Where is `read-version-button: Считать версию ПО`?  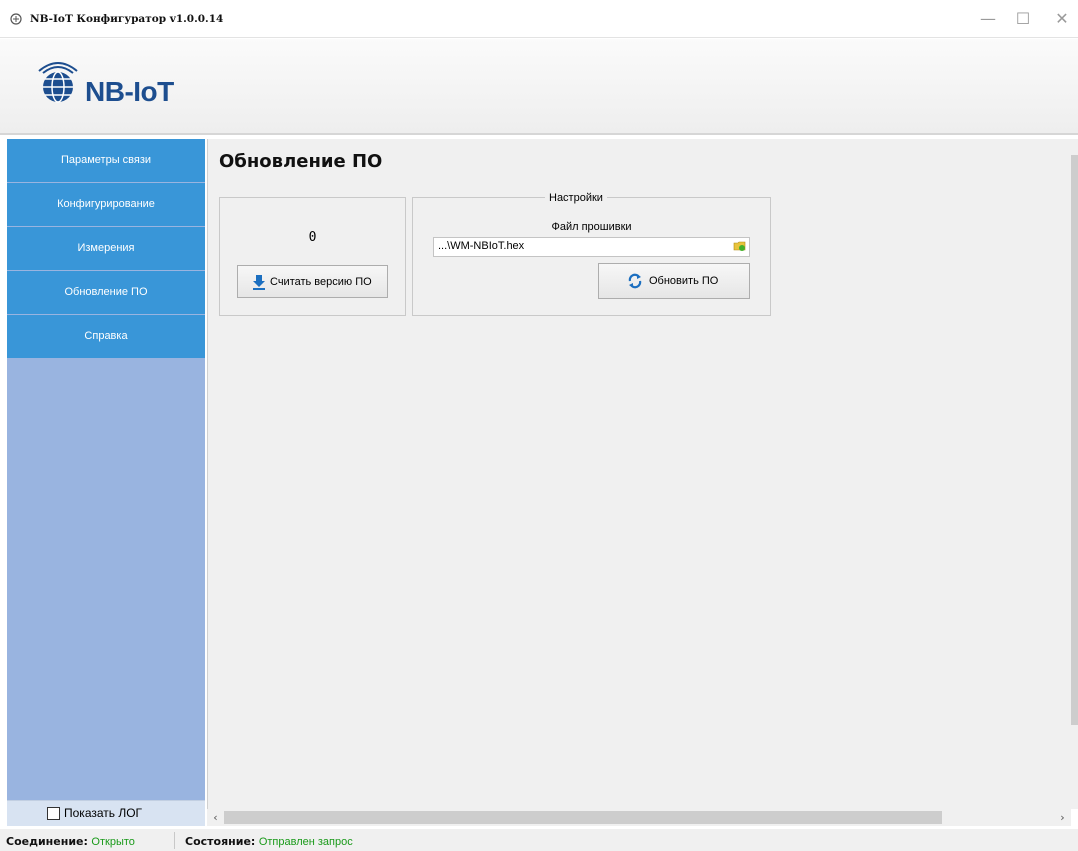
read-version-button: Считать версию ПО is located at coordinates (312, 281).